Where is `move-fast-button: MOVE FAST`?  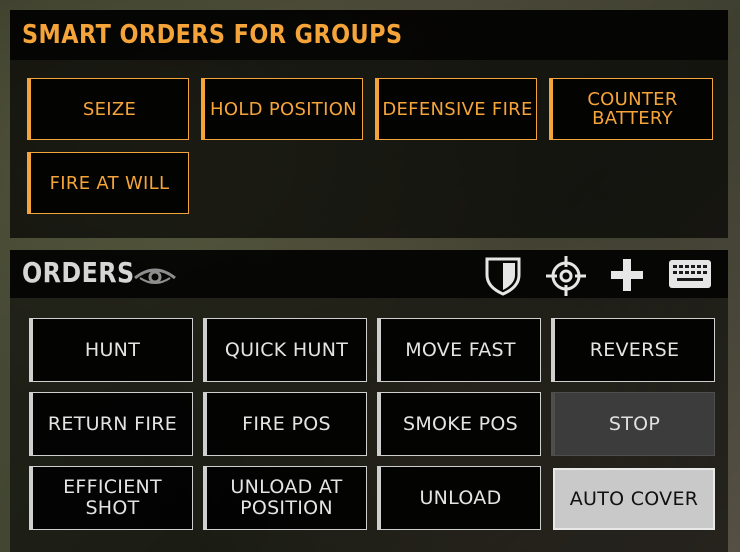
move-fast-button: MOVE FAST is located at coordinates (459, 350).